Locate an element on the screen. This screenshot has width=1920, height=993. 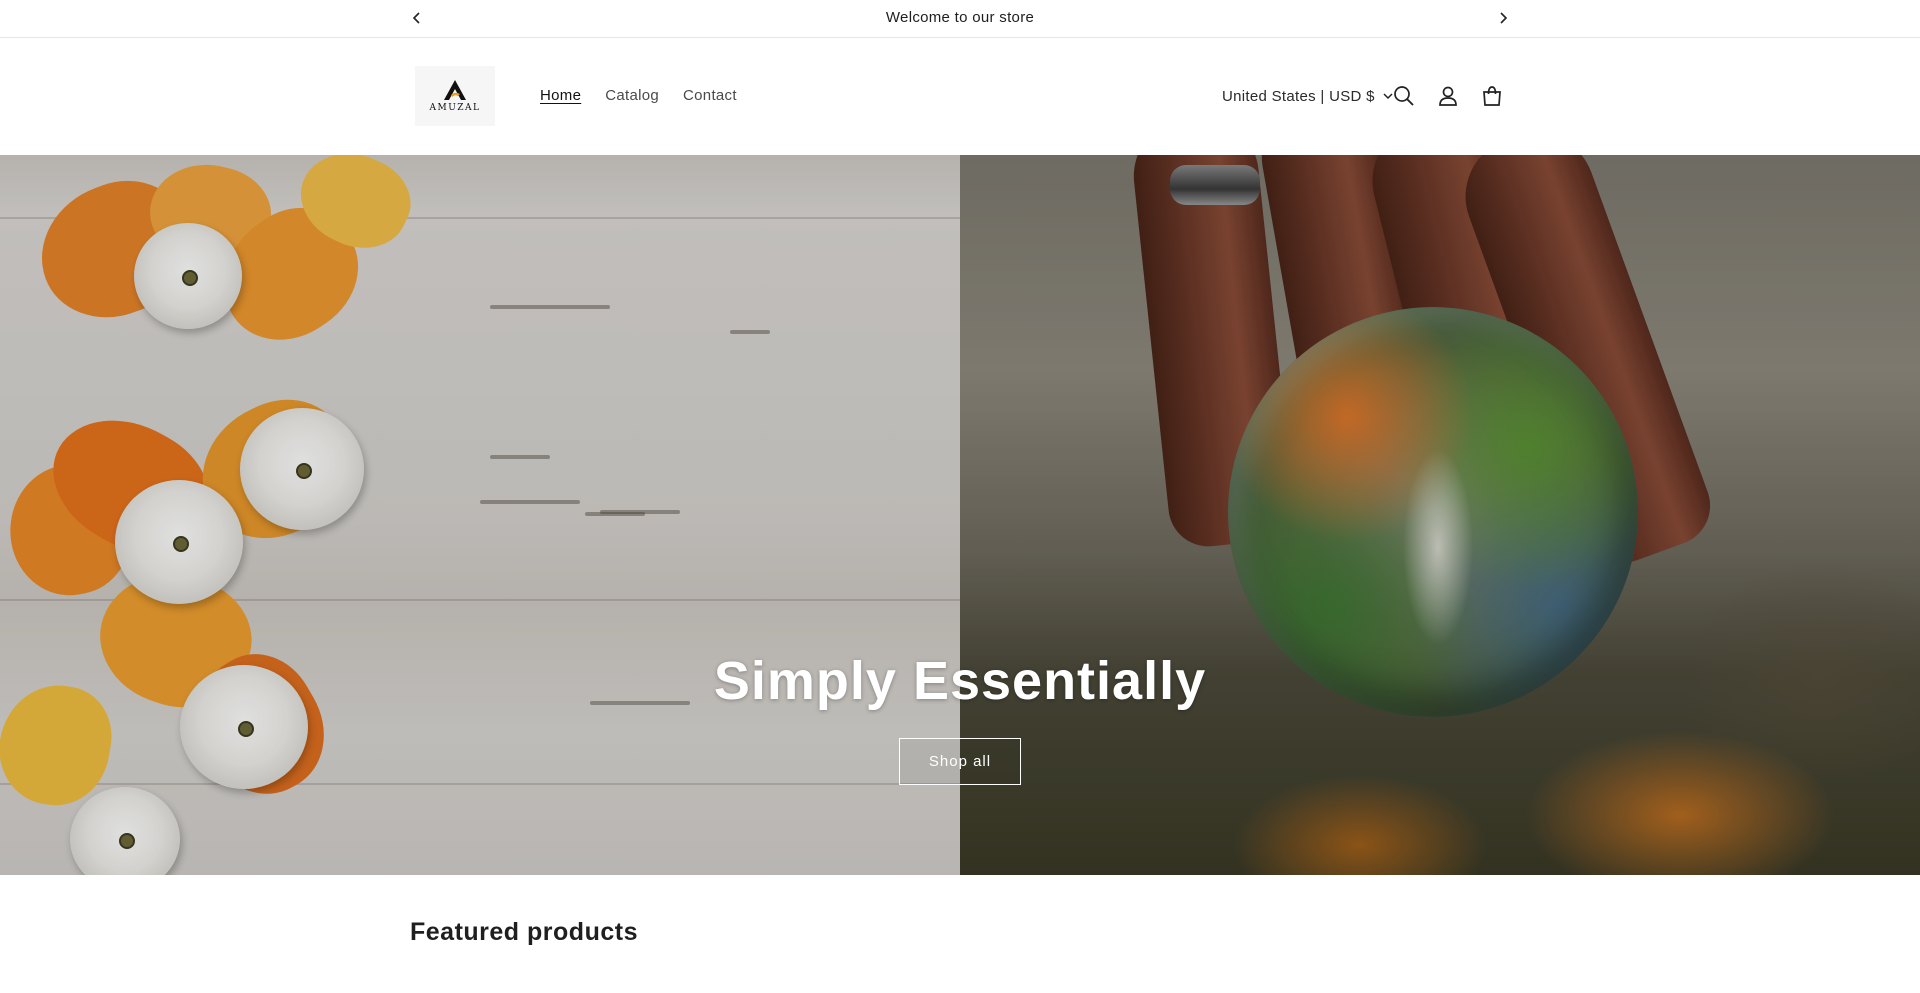
logo-mark-icon is located at coordinates (455, 90).